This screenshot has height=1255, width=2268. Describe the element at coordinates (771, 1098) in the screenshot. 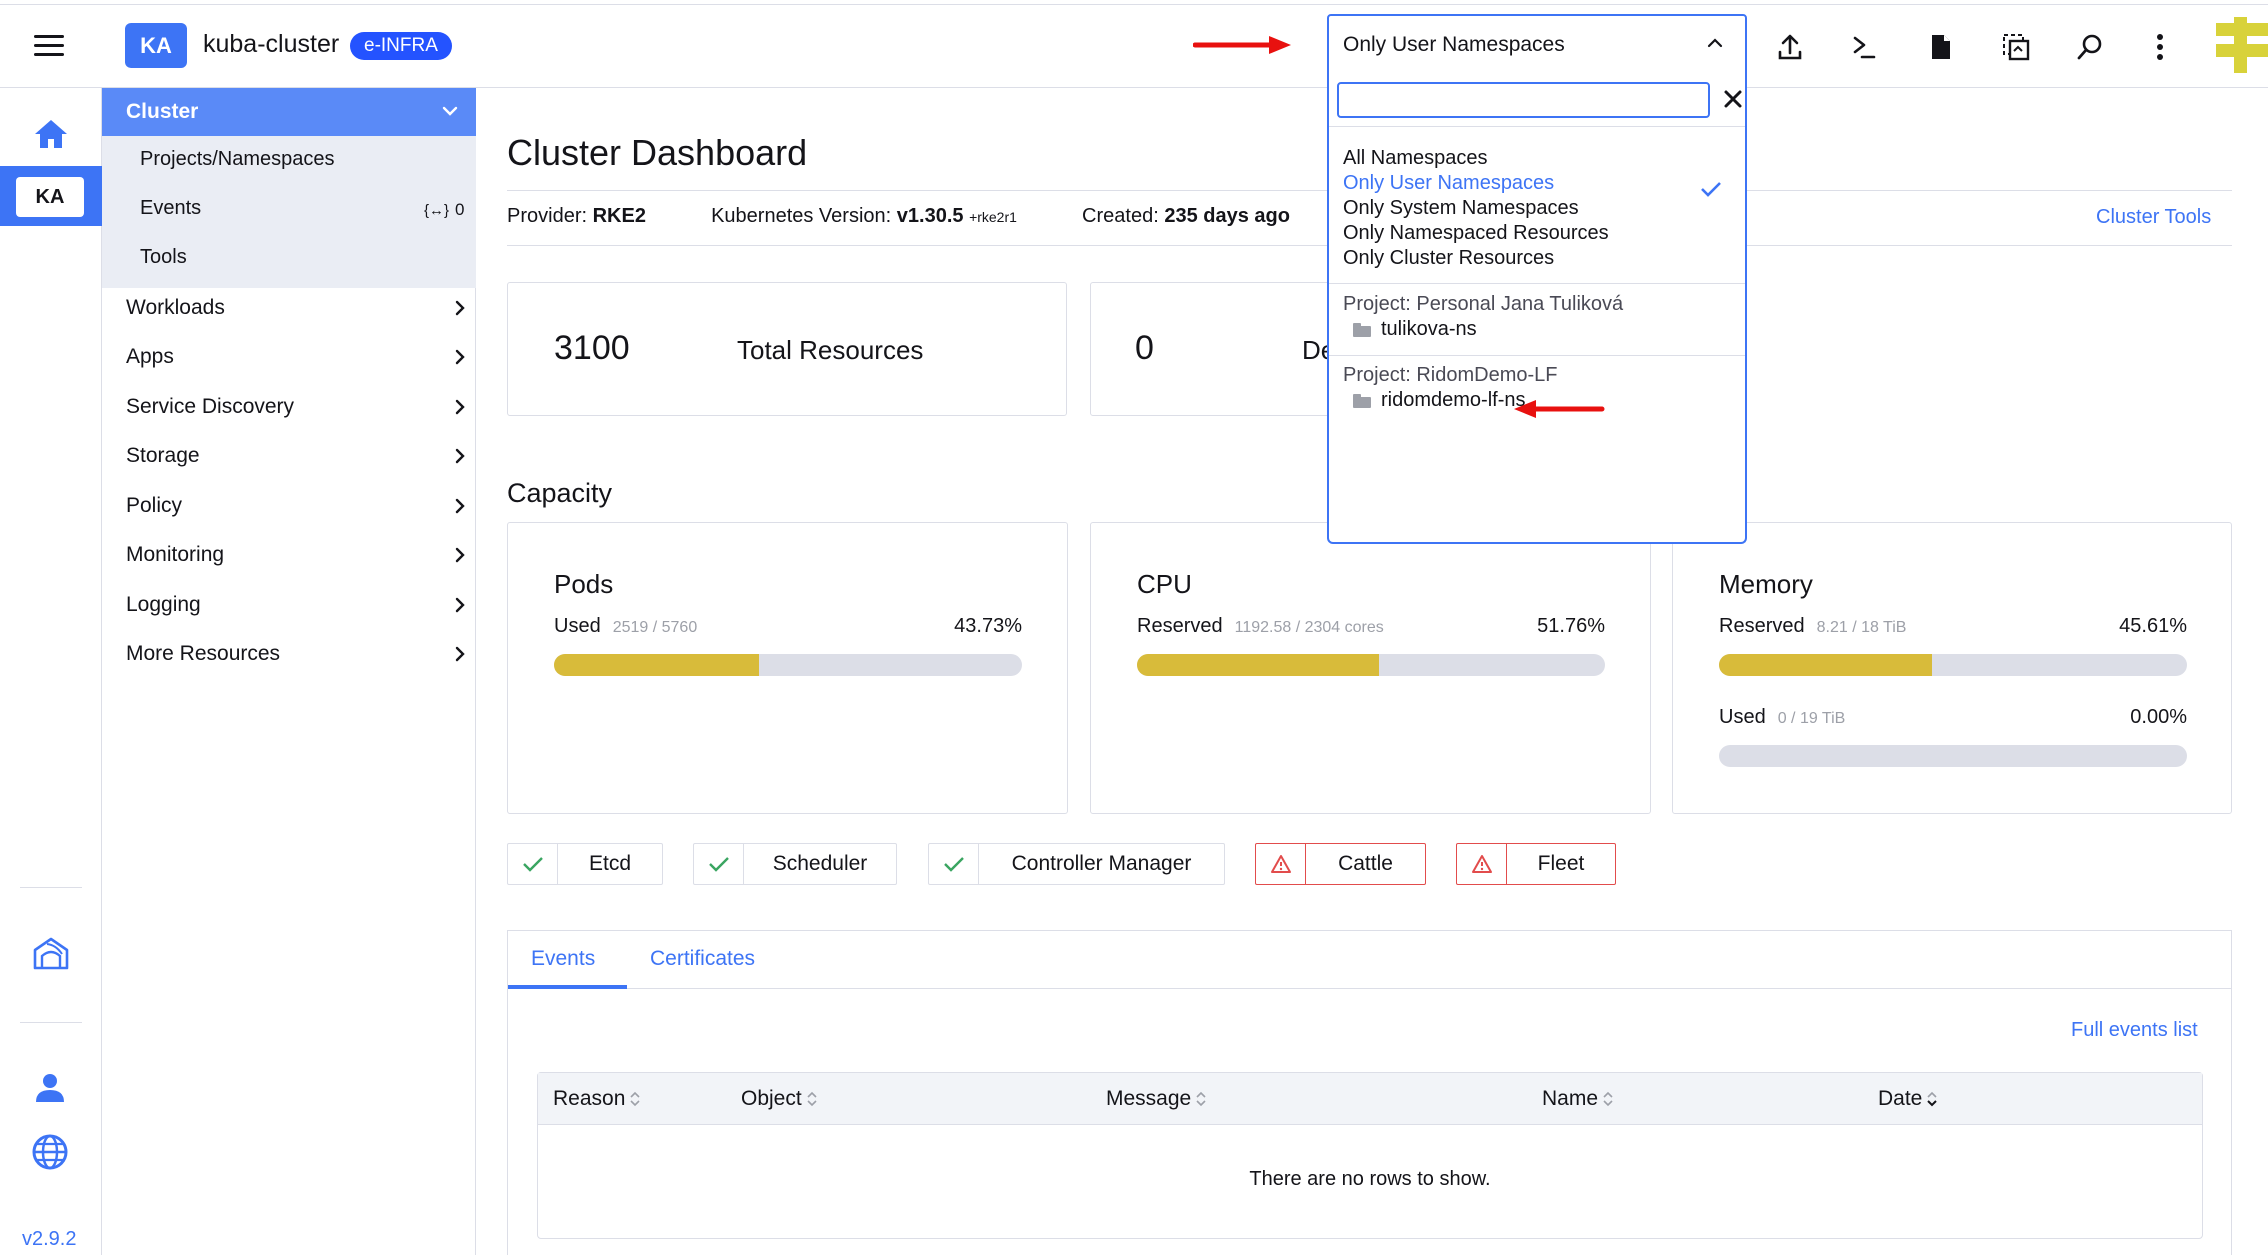

I see `column-label: Object` at that location.